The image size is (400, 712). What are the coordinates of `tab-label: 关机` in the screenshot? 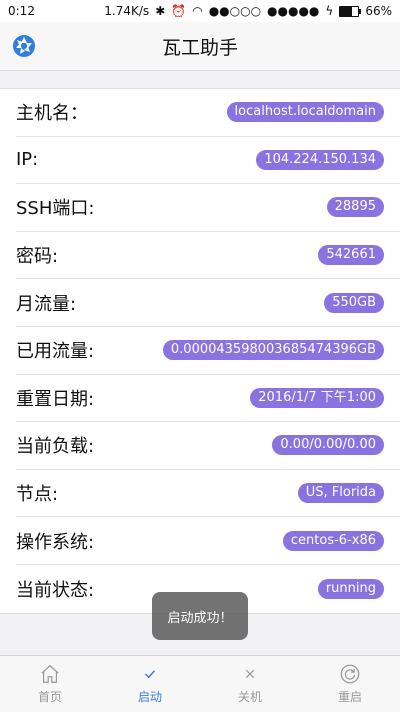 It's located at (249, 697).